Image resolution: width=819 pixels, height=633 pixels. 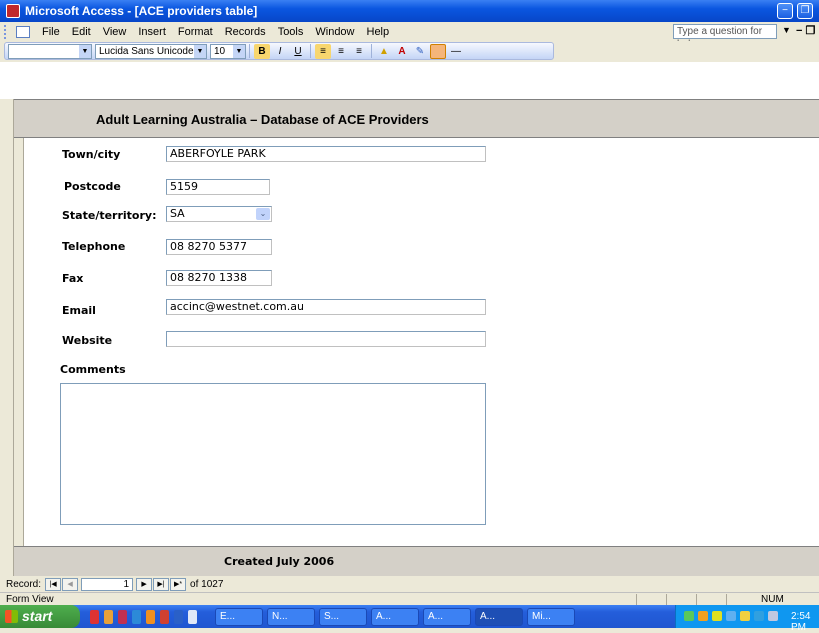 What do you see at coordinates (161, 584) in the screenshot?
I see `last-record-icon: ▶|` at bounding box center [161, 584].